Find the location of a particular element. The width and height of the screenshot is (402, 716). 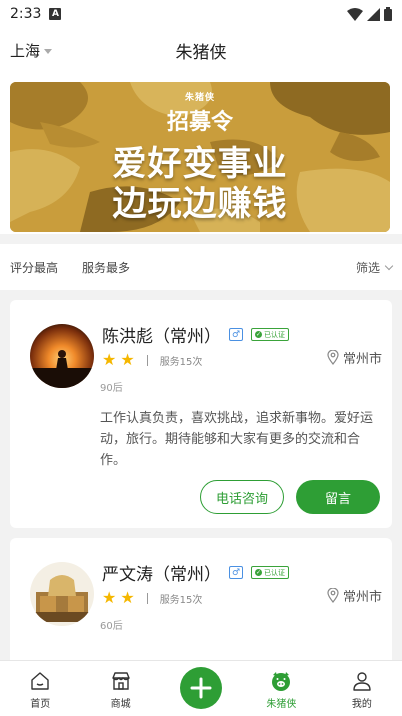

shop-icon is located at coordinates (120, 681).